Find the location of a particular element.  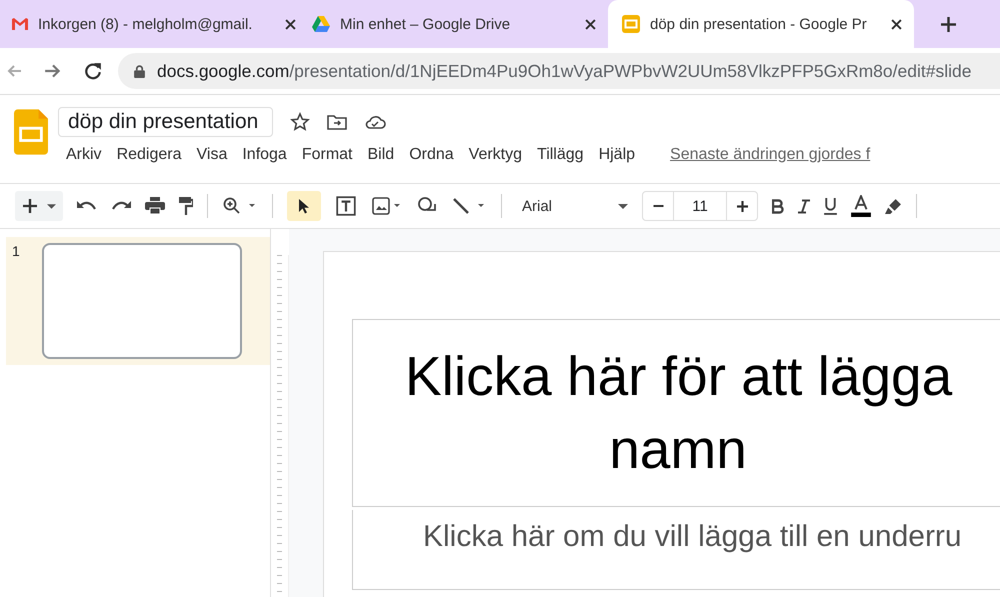

browser-tab: Inkorgen (8) - melgholm@gmail. is located at coordinates (158, 24).